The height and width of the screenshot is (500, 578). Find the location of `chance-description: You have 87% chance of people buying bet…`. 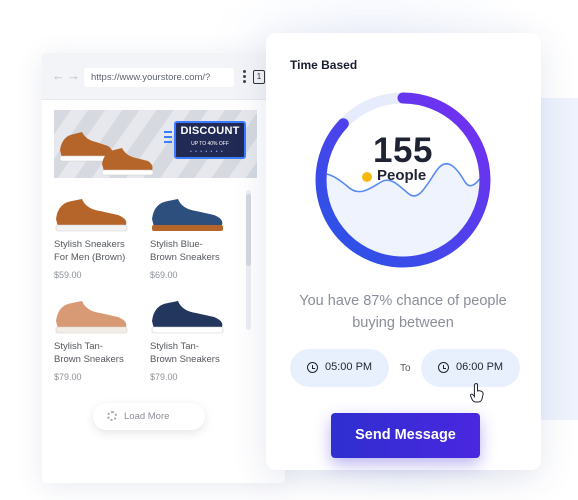

chance-description: You have 87% chance of people buying bet… is located at coordinates (403, 312).